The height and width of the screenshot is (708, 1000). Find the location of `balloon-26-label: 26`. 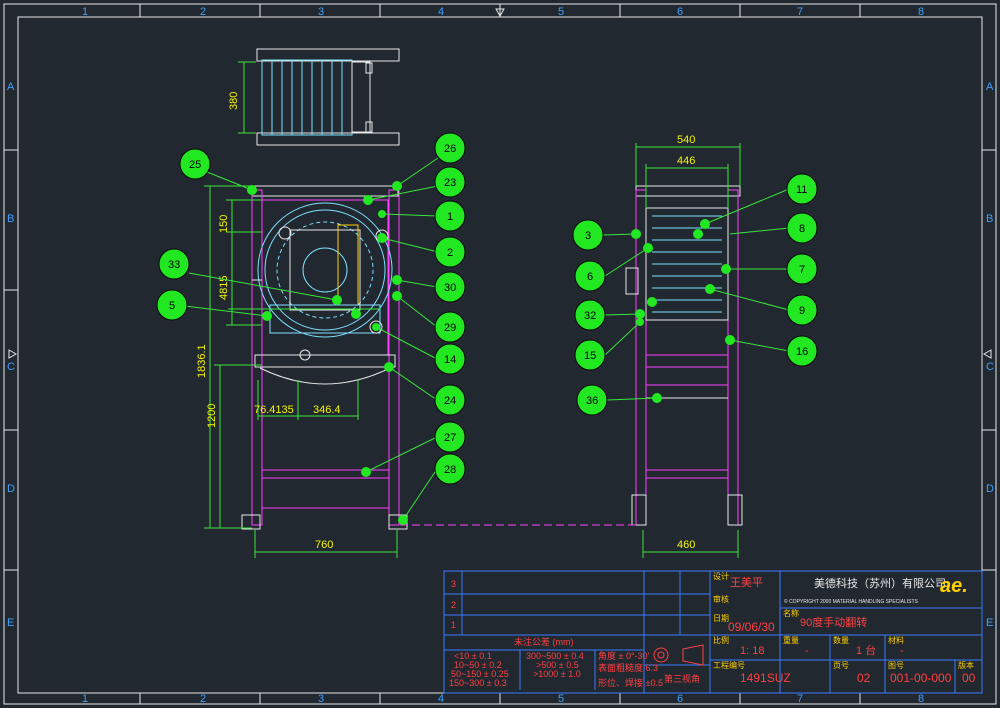

balloon-26-label: 26 is located at coordinates (450, 149).